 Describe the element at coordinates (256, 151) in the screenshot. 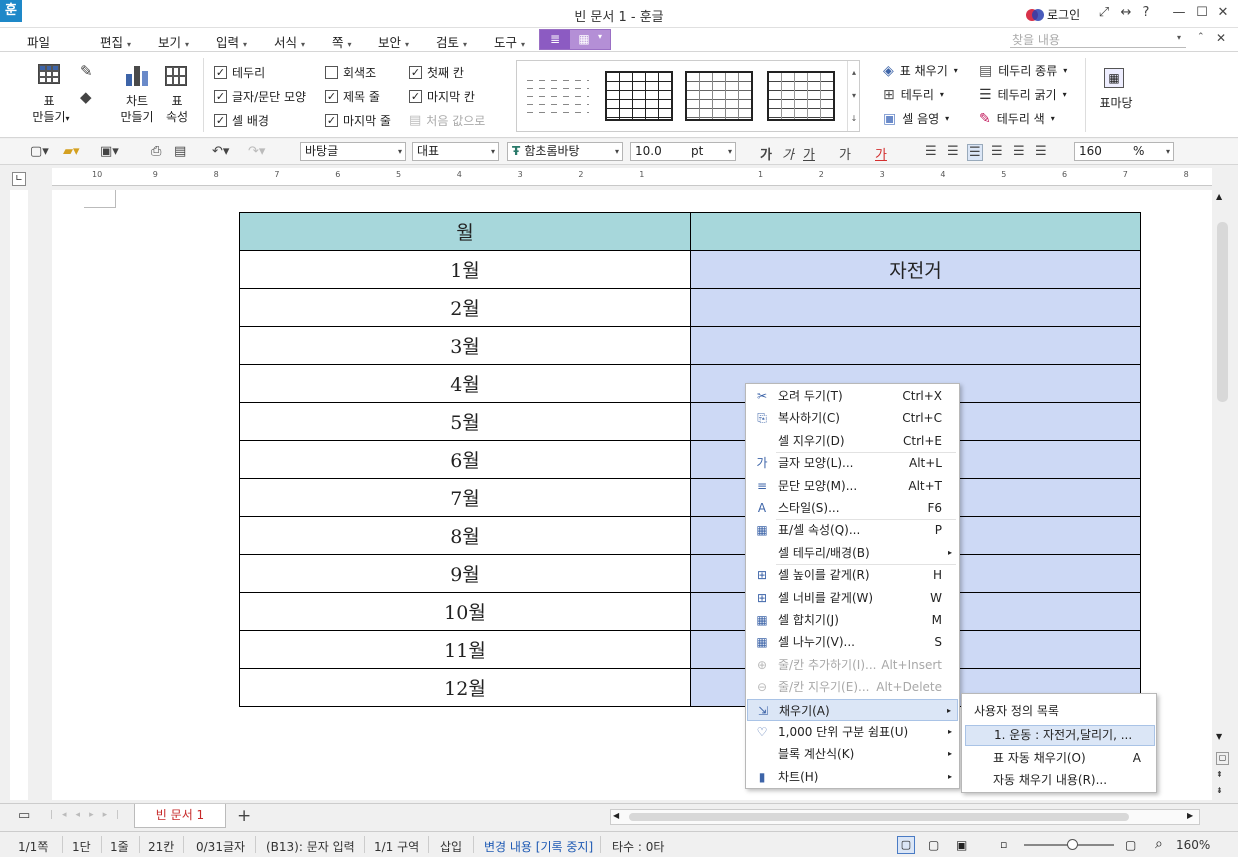

I see `redo-icon: ↷▾` at that location.